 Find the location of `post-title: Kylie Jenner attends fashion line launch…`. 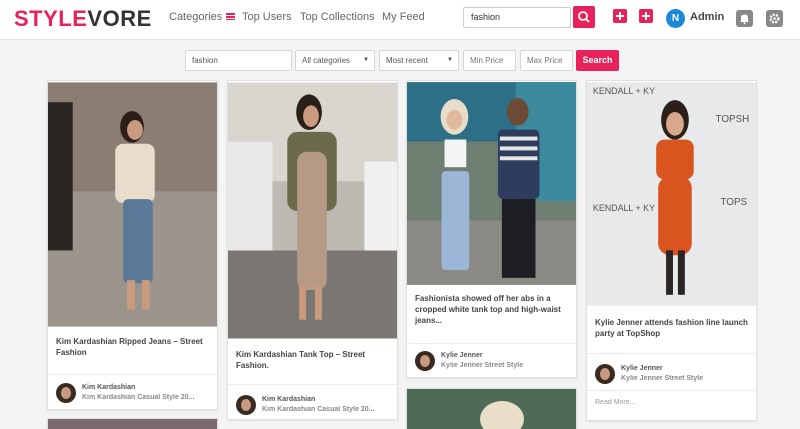

post-title: Kylie Jenner attends fashion line launch… is located at coordinates (672, 328).